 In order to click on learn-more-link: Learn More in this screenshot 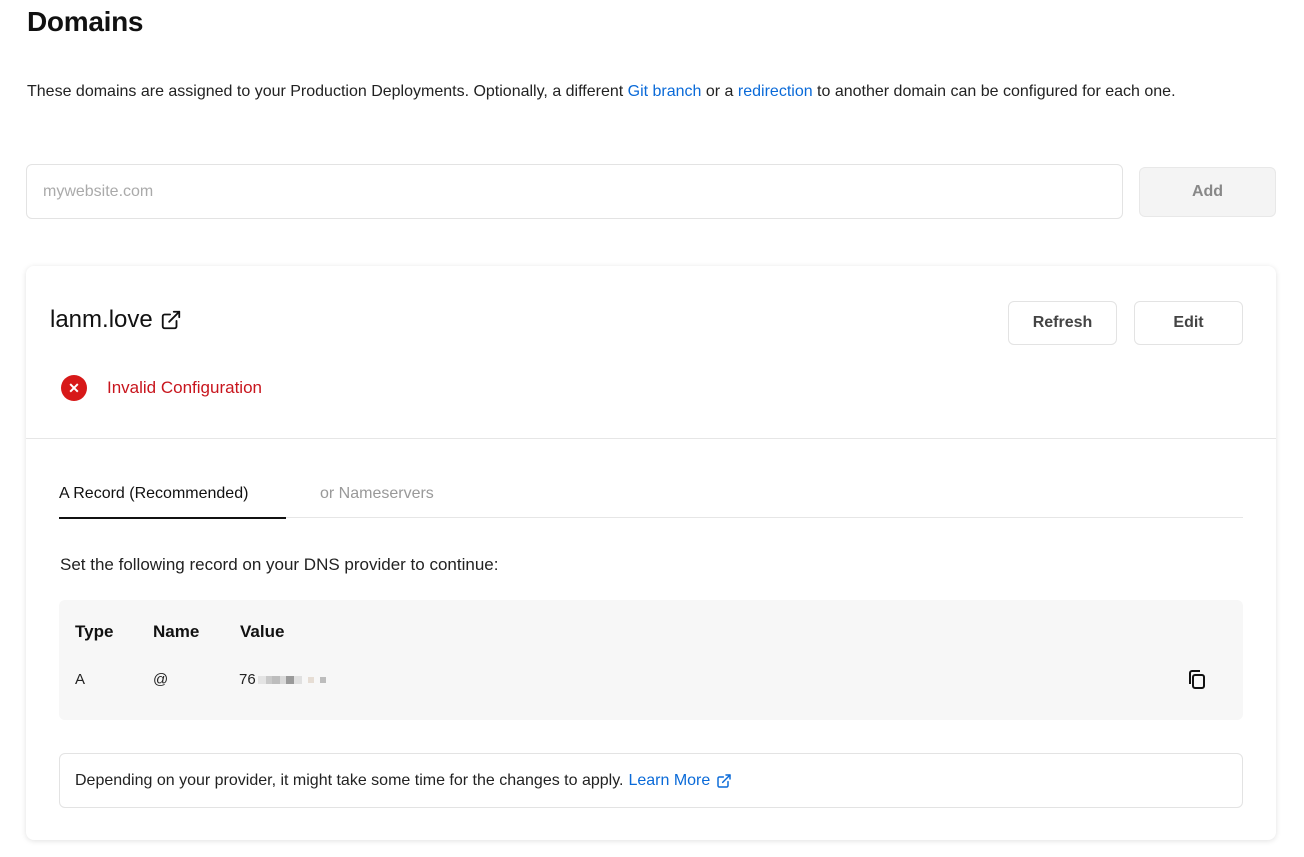, I will do `click(680, 781)`.